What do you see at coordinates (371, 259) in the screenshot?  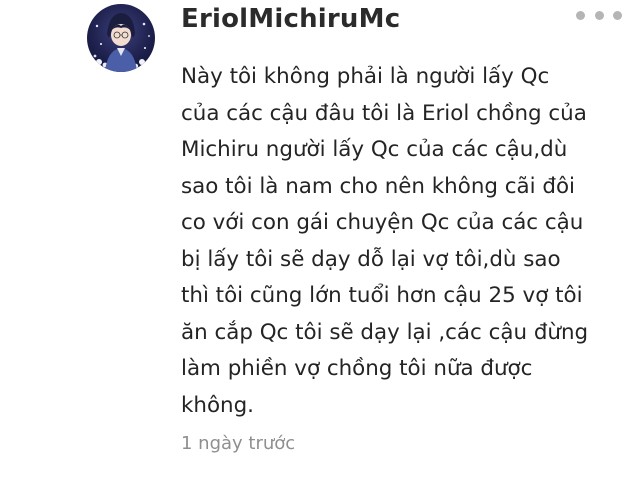 I see `comment-line: bị lấy tôi sẽ dạy dỗ lại vợ tôi,dù sao` at bounding box center [371, 259].